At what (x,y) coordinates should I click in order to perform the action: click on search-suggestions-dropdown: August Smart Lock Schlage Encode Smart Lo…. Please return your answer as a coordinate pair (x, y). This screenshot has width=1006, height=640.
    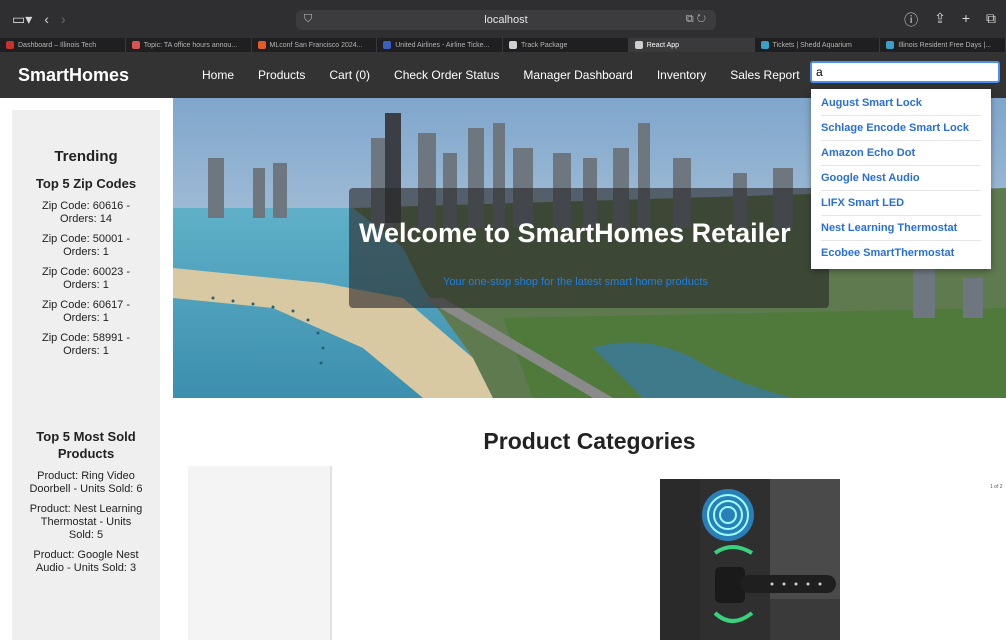
    Looking at the image, I should click on (901, 179).